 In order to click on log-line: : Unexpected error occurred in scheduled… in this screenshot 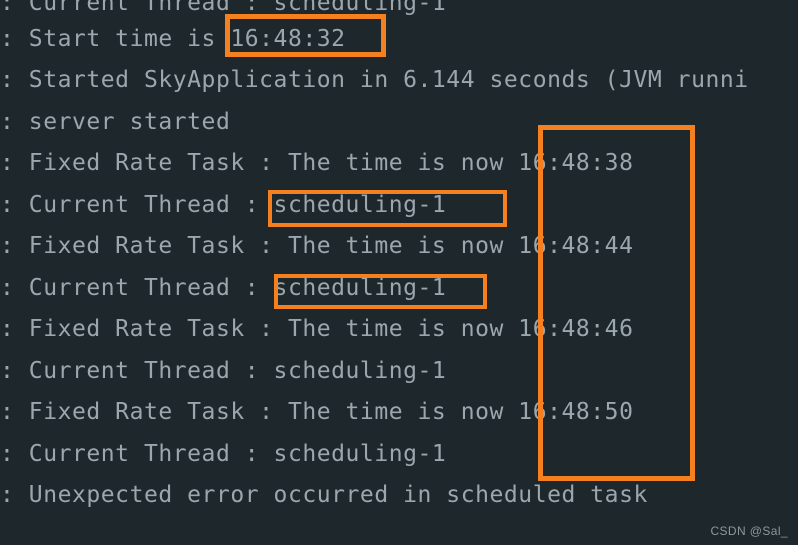, I will do `click(324, 495)`.